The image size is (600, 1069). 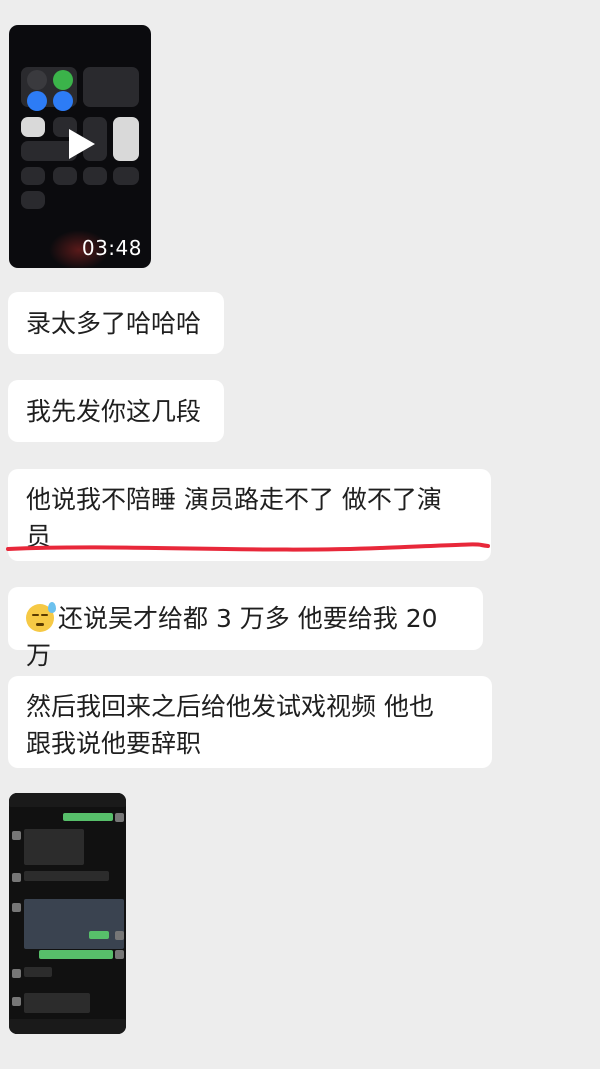 I want to click on message-text: 还说吴才给都 3 万多 他要给我 20 万, so click(x=232, y=637).